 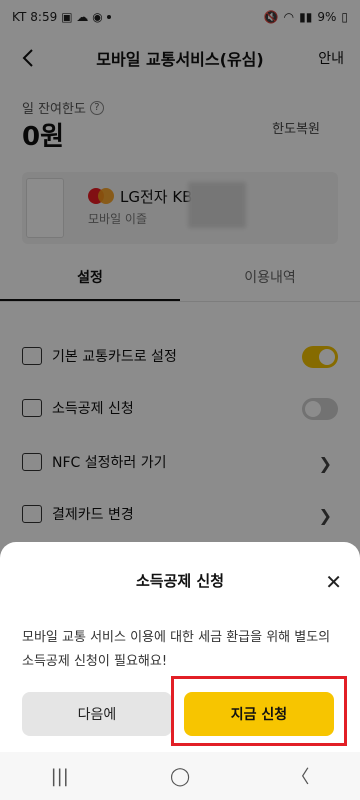 What do you see at coordinates (300, 776) in the screenshot?
I see `back-nav-icon: 〈` at bounding box center [300, 776].